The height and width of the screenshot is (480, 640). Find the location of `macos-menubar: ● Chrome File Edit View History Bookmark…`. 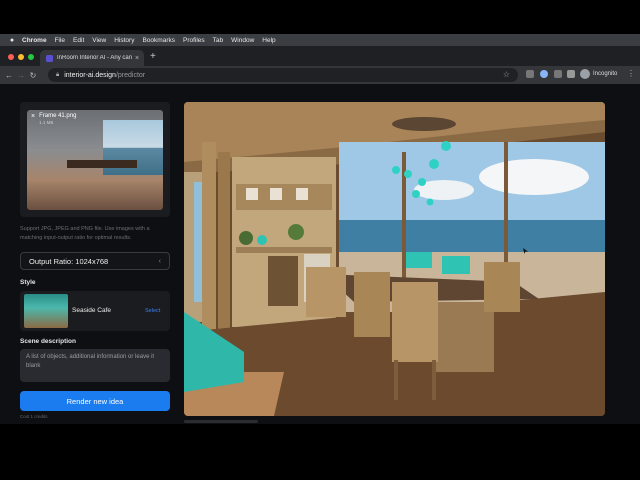

macos-menubar: ● Chrome File Edit View History Bookmark… is located at coordinates (320, 40).